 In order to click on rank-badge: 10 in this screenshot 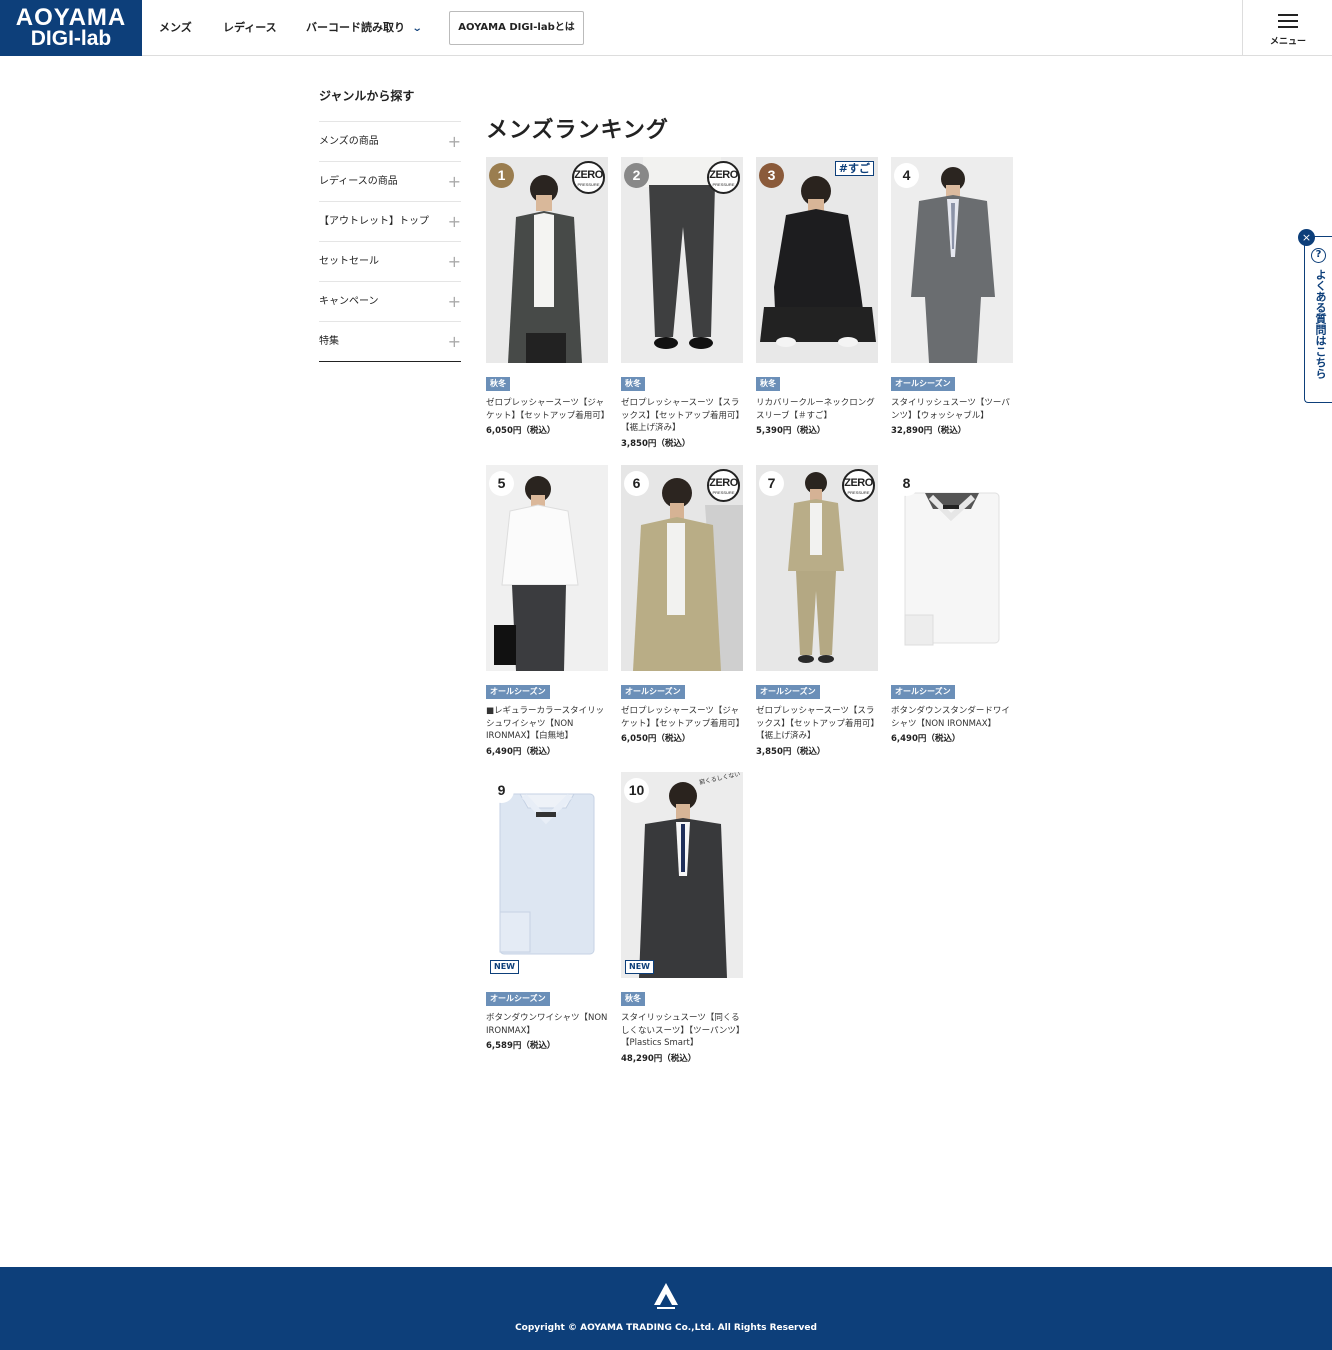, I will do `click(636, 790)`.